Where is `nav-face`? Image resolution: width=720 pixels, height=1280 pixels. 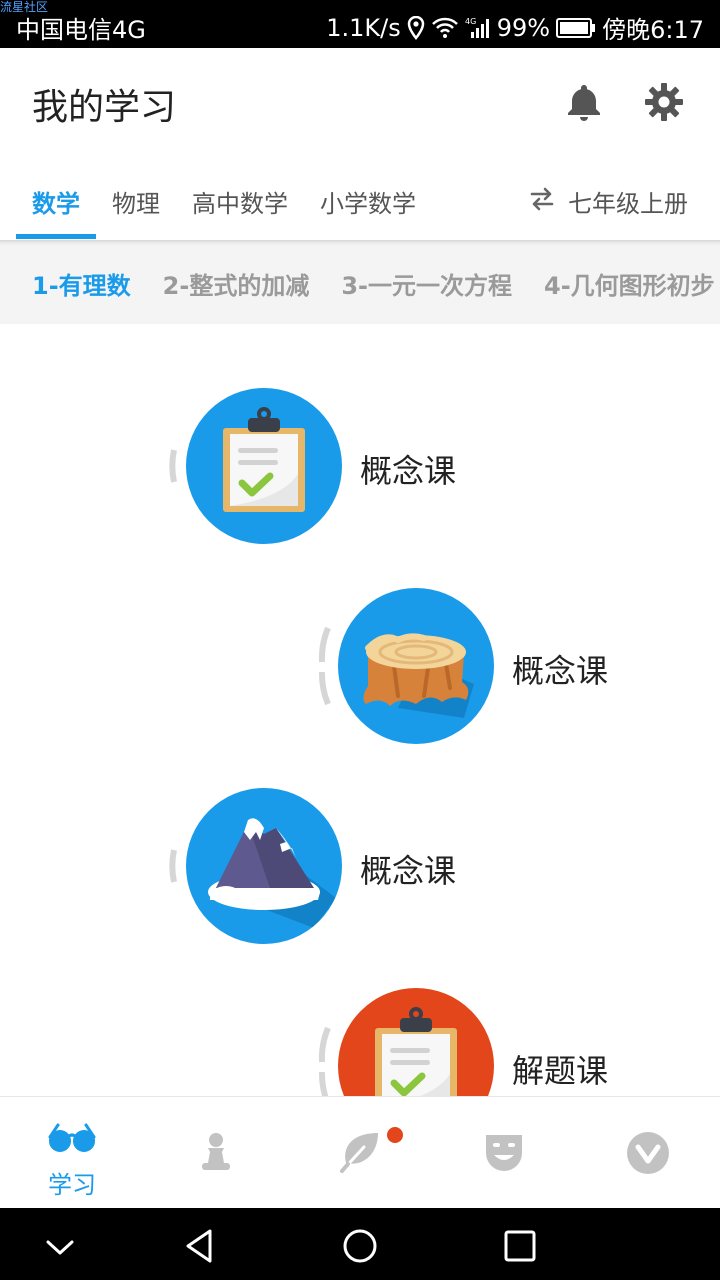
nav-face is located at coordinates (504, 1153).